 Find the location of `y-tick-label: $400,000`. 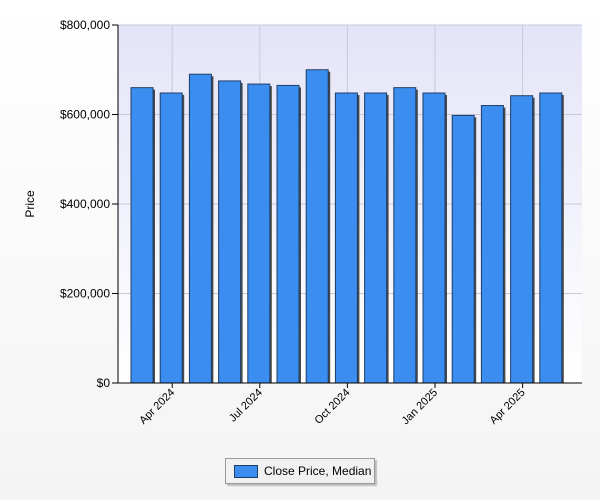

y-tick-label: $400,000 is located at coordinates (85, 204).